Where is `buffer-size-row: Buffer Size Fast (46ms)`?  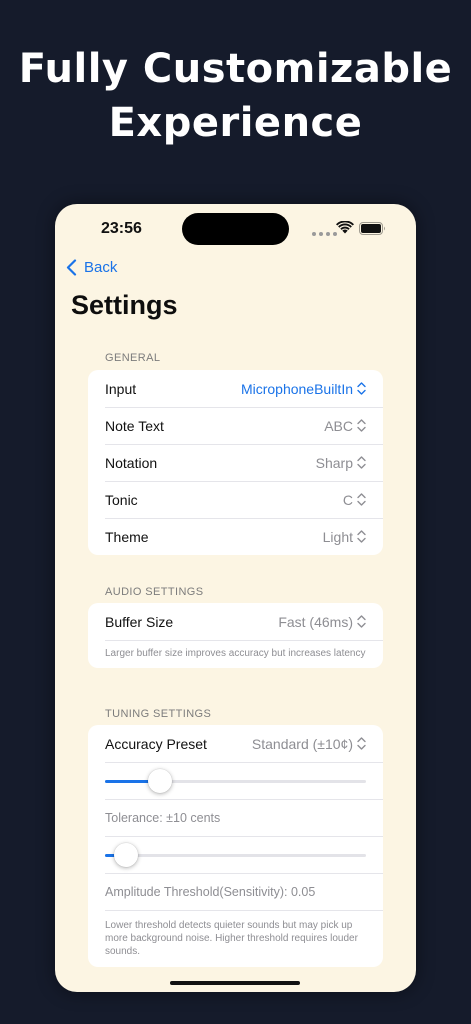 buffer-size-row: Buffer Size Fast (46ms) is located at coordinates (235, 621).